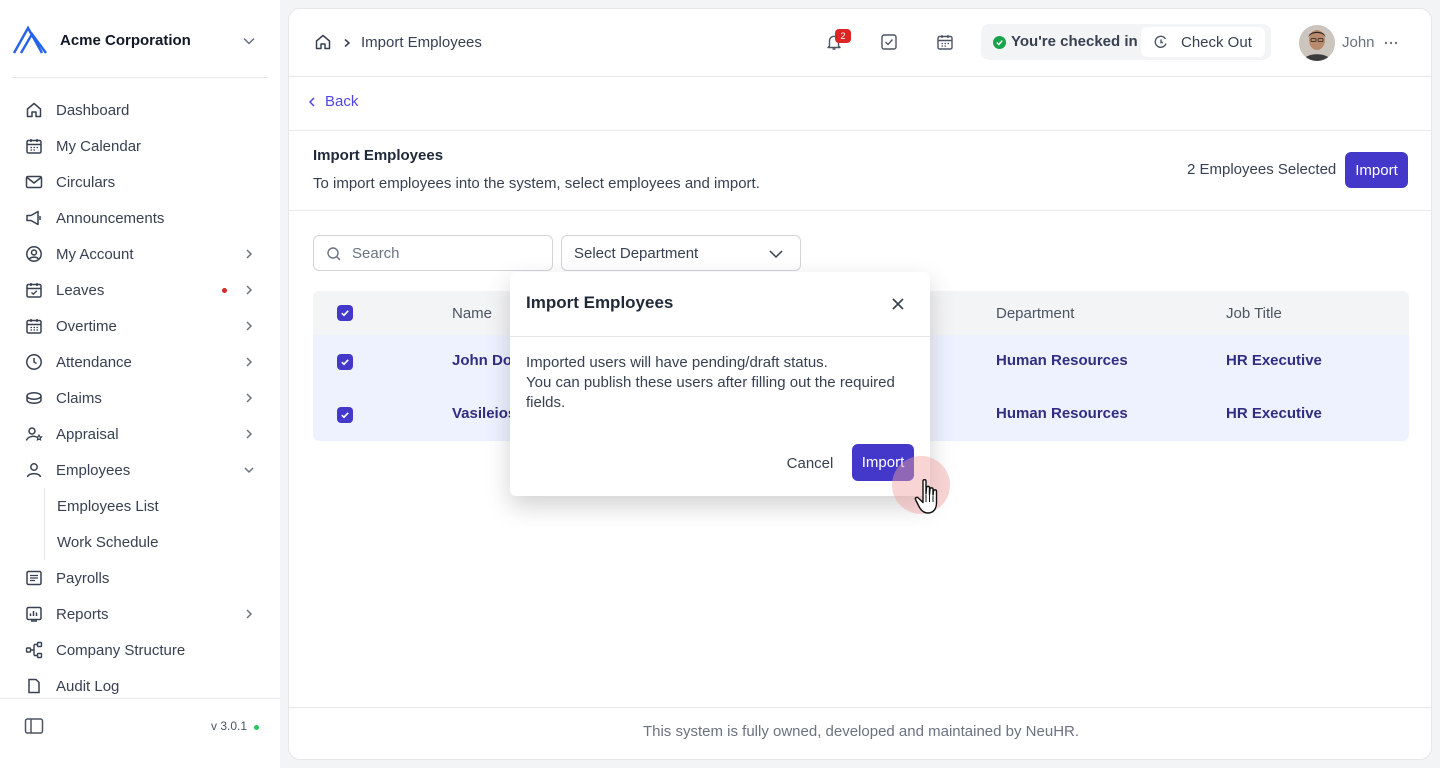 Image resolution: width=1440 pixels, height=768 pixels. I want to click on app-version: v 3.0.1, so click(229, 726).